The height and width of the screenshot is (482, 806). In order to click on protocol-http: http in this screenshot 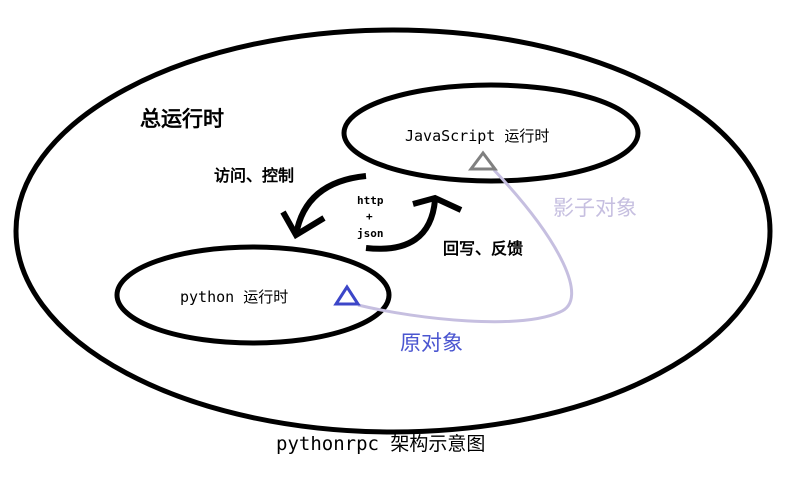, I will do `click(370, 200)`.